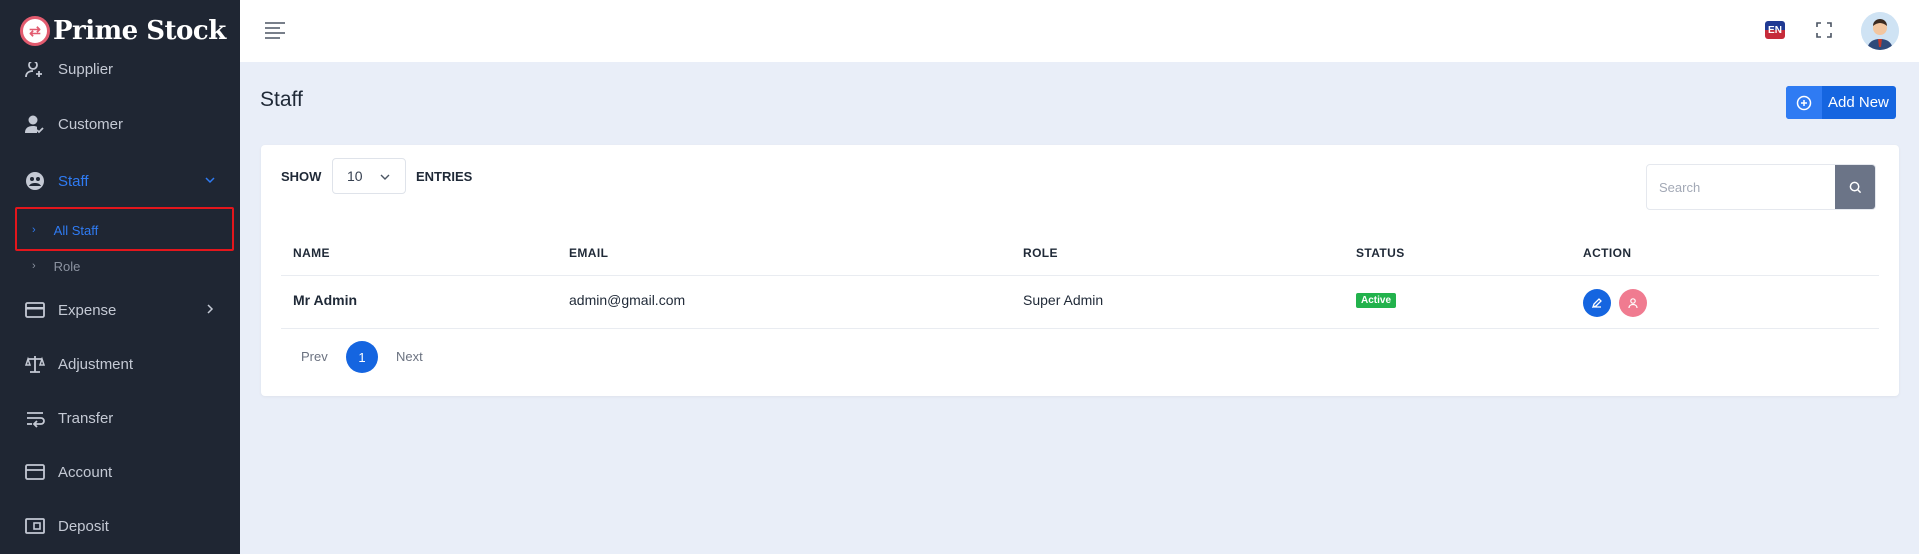 The height and width of the screenshot is (554, 1919). I want to click on sidebar-subitem-role: › Role, so click(120, 266).